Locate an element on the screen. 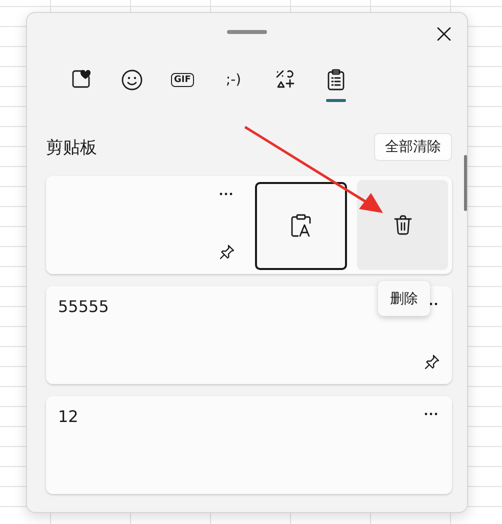 Image resolution: width=502 pixels, height=524 pixels. item-text: 55555 is located at coordinates (83, 306).